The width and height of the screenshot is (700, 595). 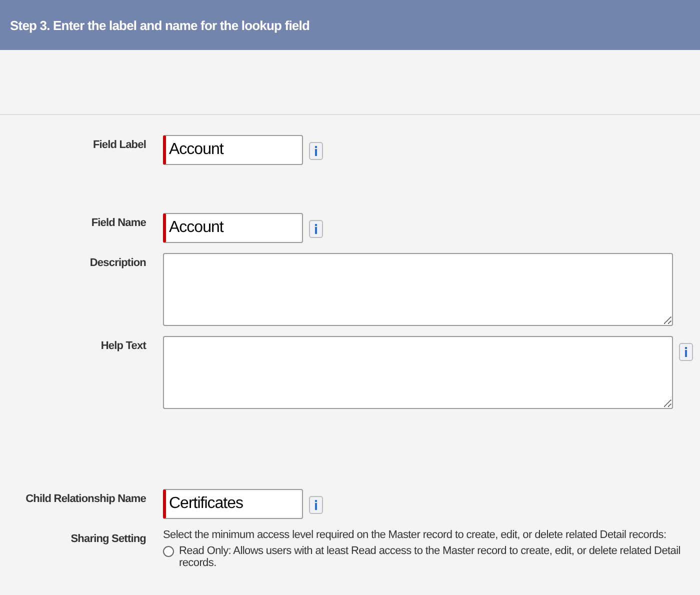 I want to click on text-field: Certificates, so click(x=233, y=504).